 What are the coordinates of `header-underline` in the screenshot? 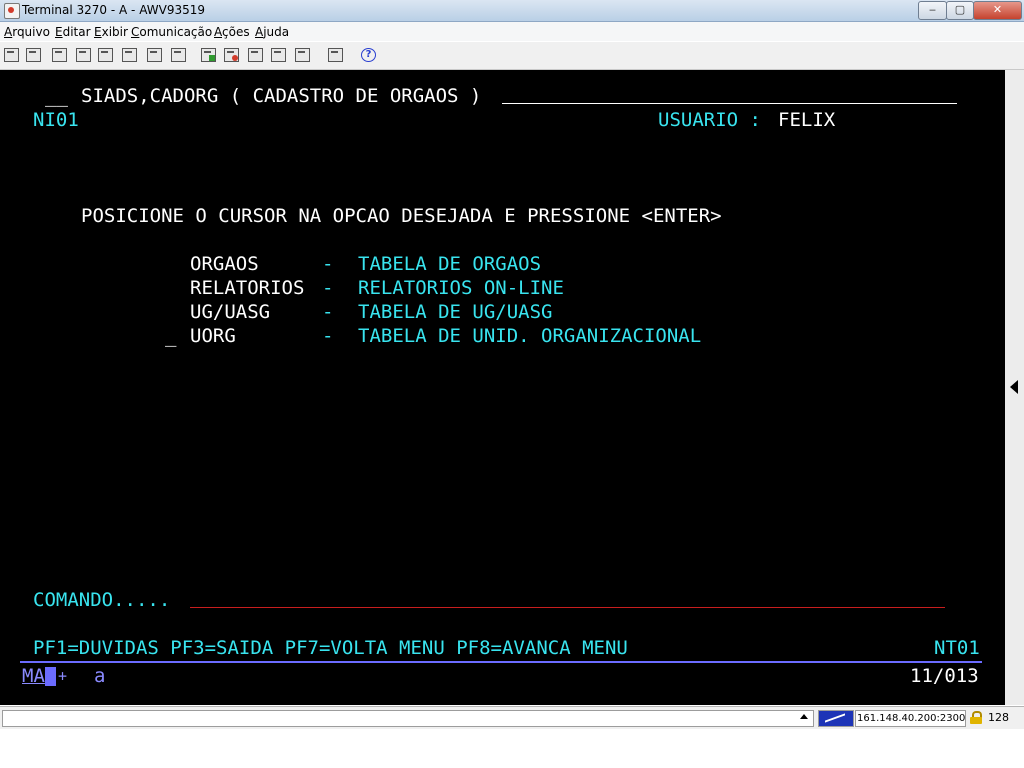 It's located at (729, 103).